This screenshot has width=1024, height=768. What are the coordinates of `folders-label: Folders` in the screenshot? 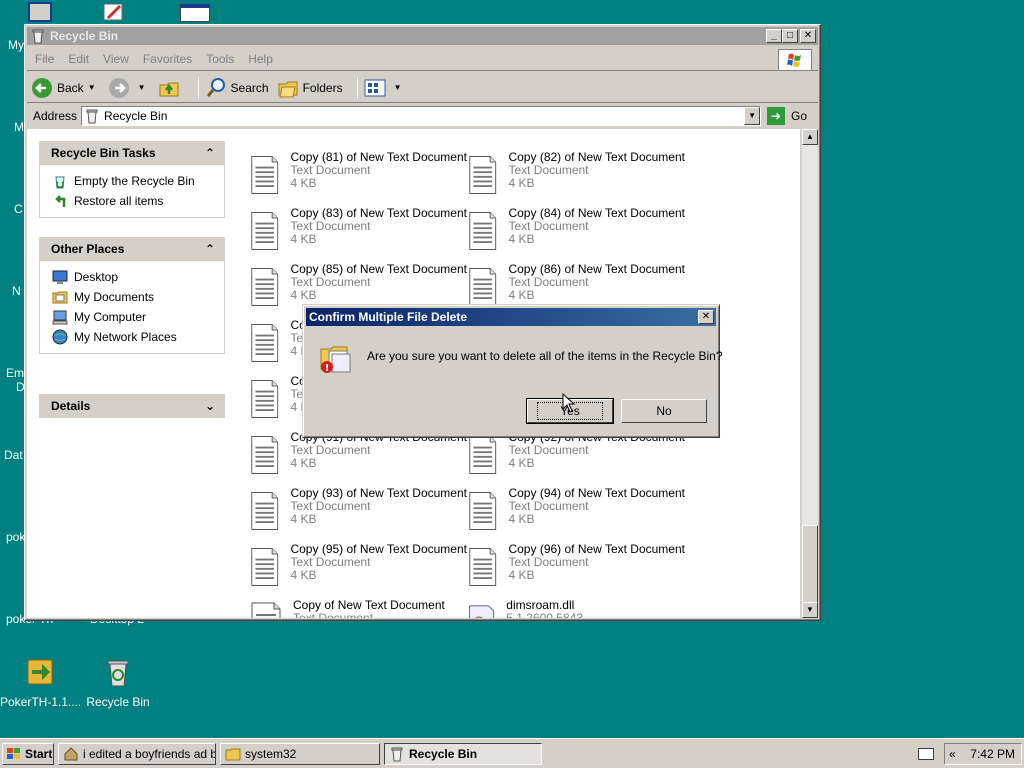 It's located at (322, 87).